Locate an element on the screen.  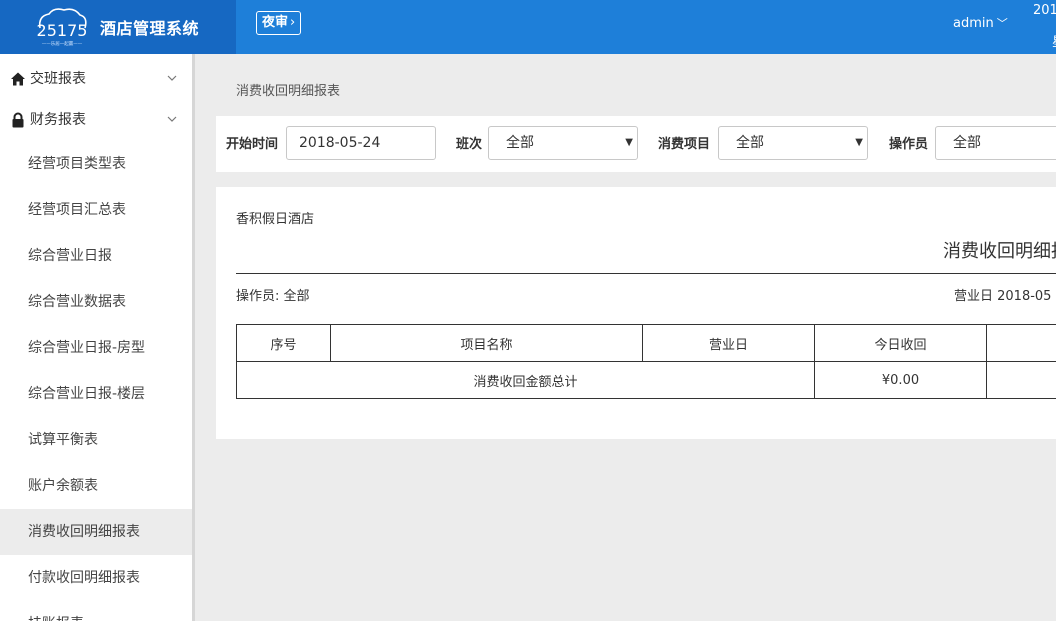
night-audit-button: 夜审 › is located at coordinates (279, 23).